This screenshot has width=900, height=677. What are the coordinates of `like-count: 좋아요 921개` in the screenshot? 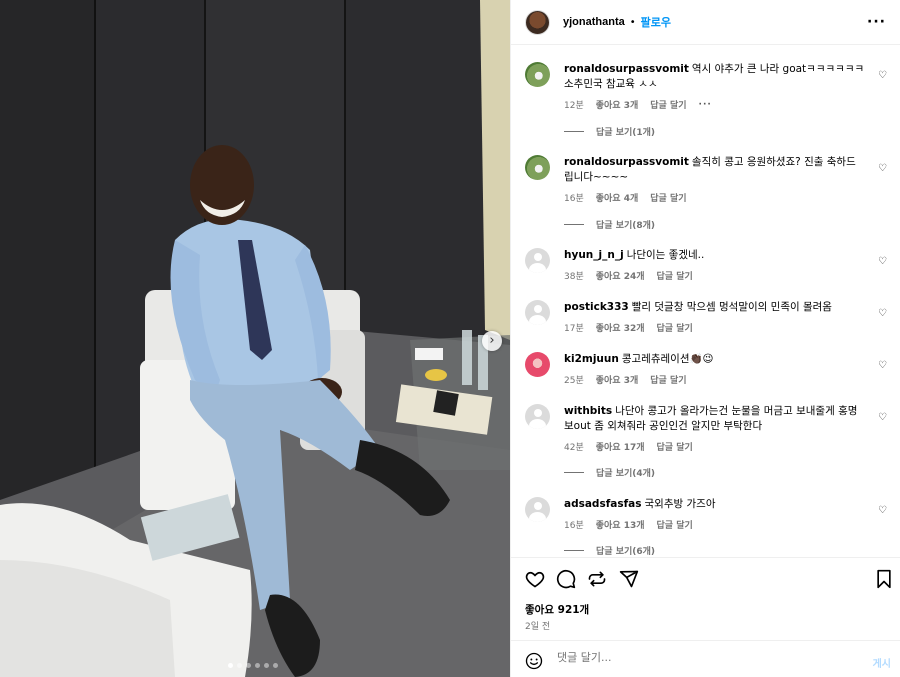 It's located at (557, 609).